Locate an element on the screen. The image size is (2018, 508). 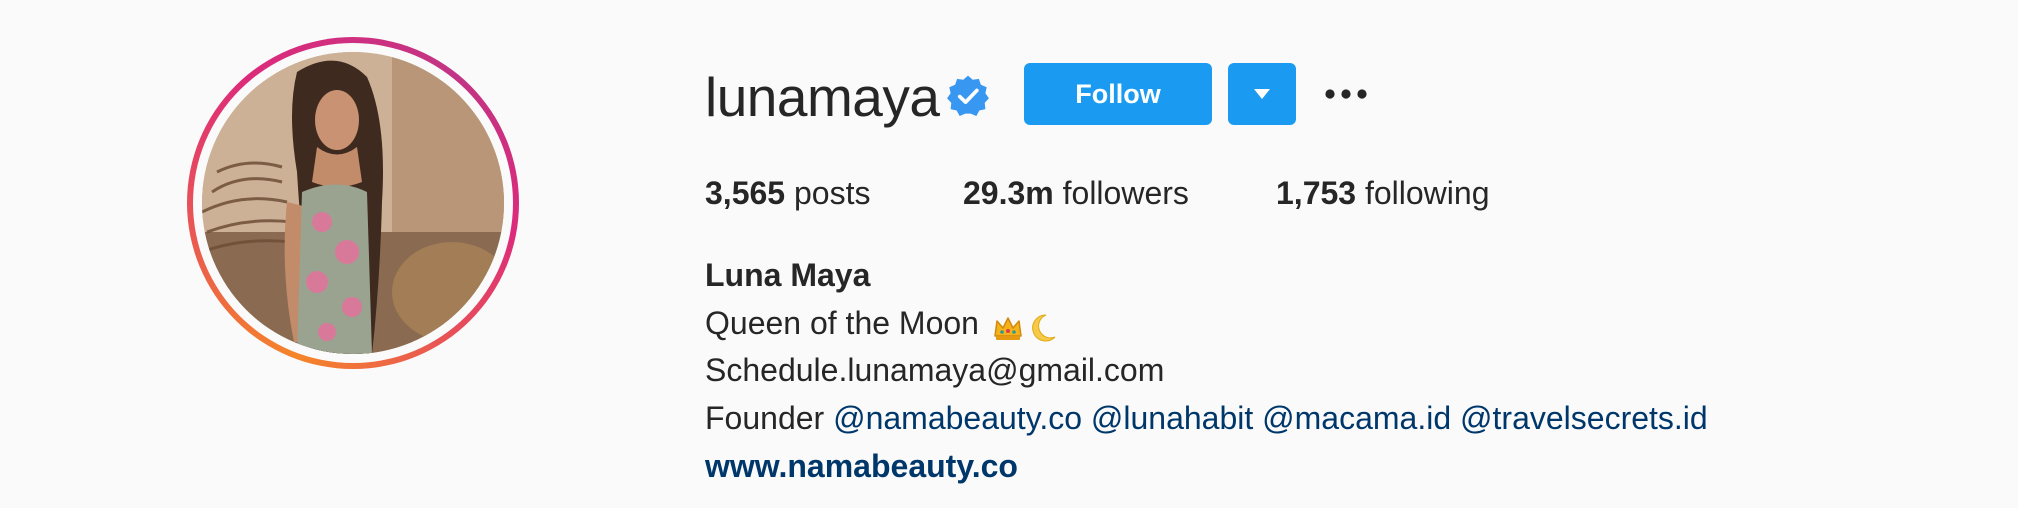
avatar is located at coordinates (353, 203).